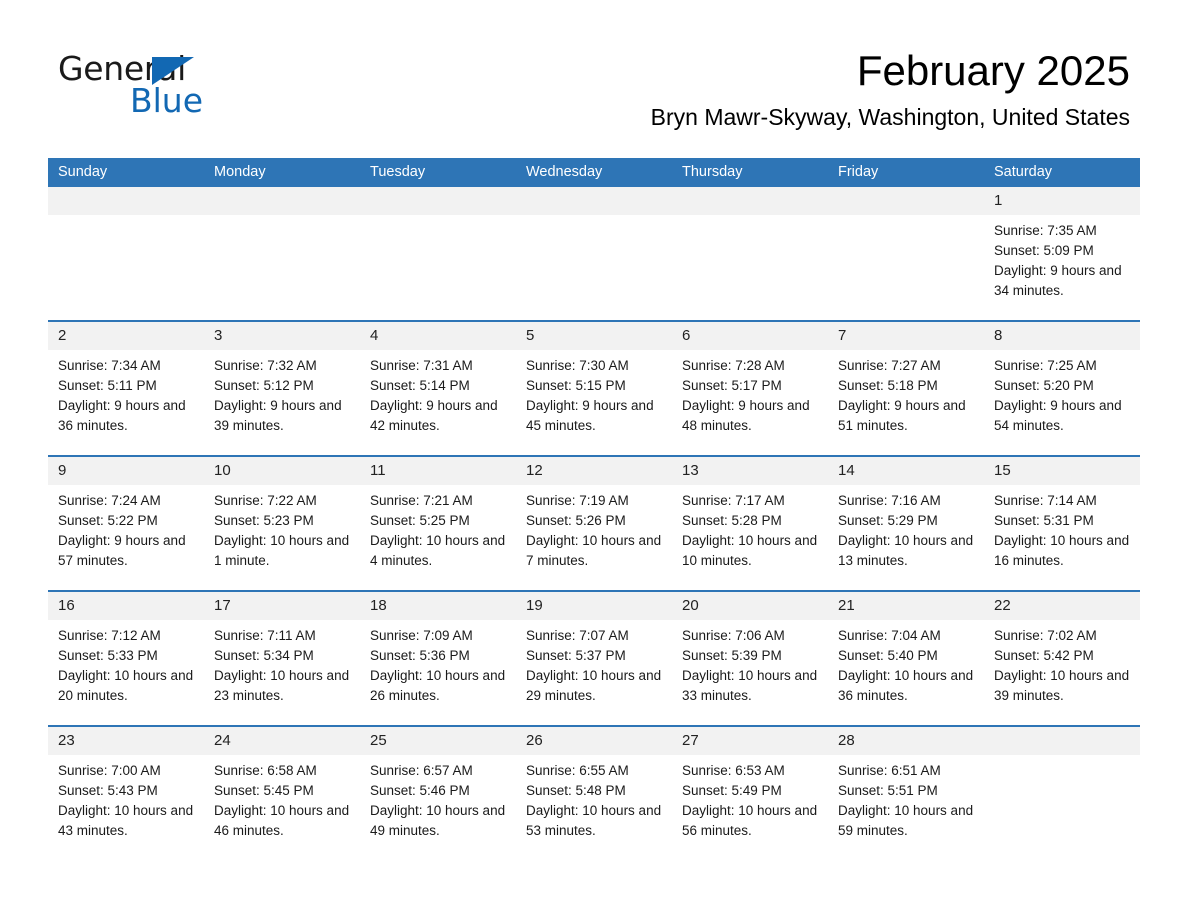 The image size is (1188, 918). What do you see at coordinates (438, 820) in the screenshot?
I see `daylight-text: Daylight: 10 hours and 49 minutes.` at bounding box center [438, 820].